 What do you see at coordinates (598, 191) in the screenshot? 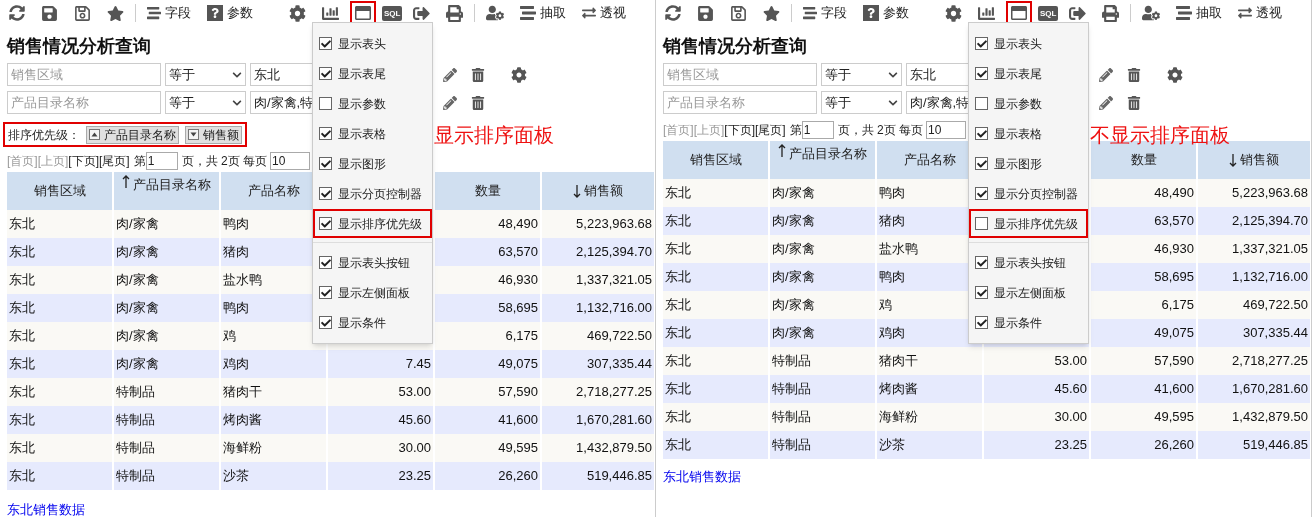
I see `column-header: 销售额` at bounding box center [598, 191].